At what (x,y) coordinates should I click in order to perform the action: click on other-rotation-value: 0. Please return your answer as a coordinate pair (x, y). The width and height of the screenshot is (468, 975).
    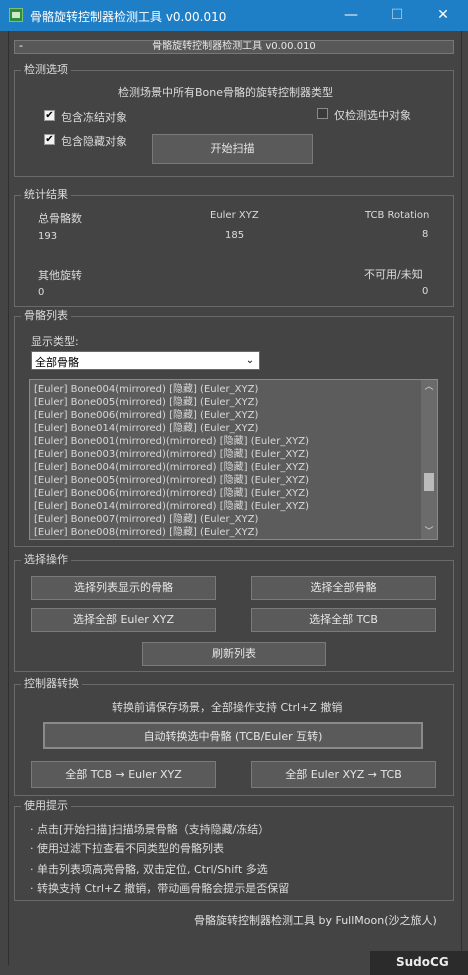
    Looking at the image, I should click on (41, 292).